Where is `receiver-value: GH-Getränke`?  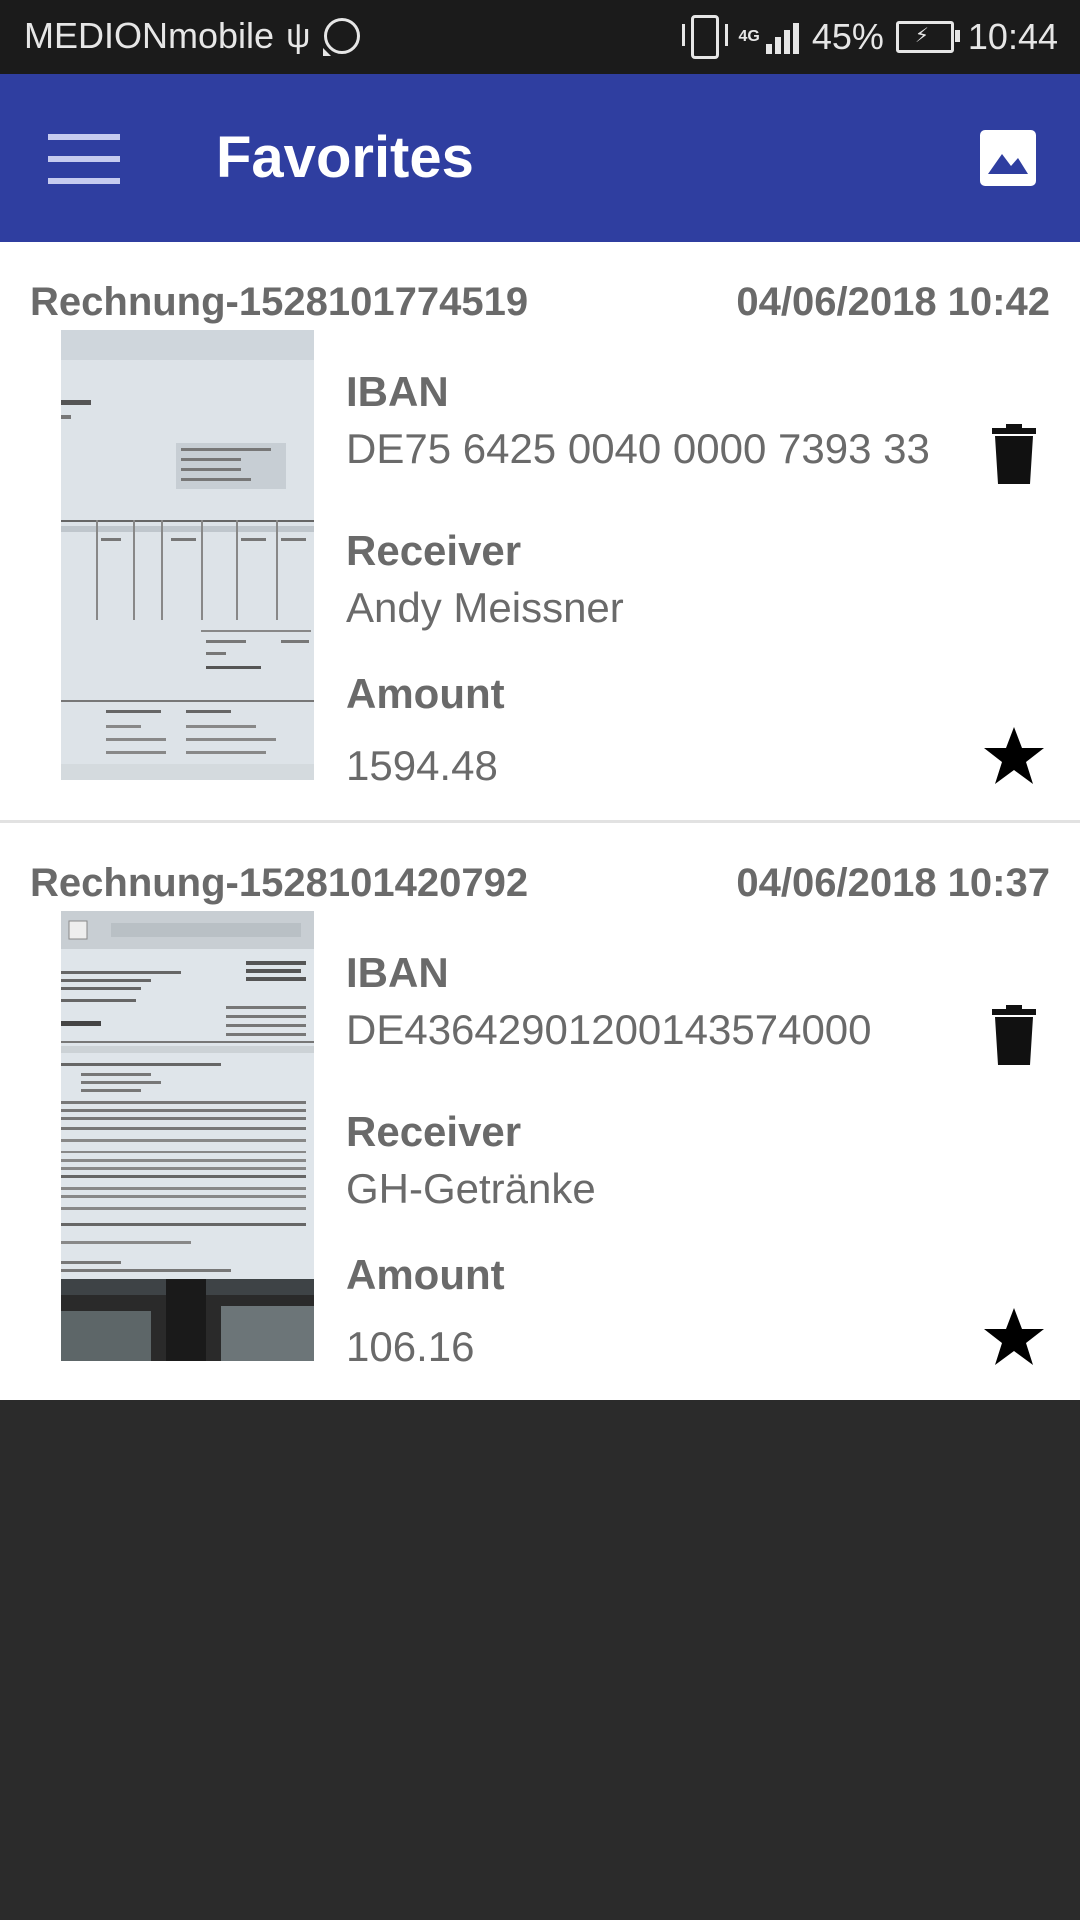 receiver-value: GH-Getränke is located at coordinates (471, 1188).